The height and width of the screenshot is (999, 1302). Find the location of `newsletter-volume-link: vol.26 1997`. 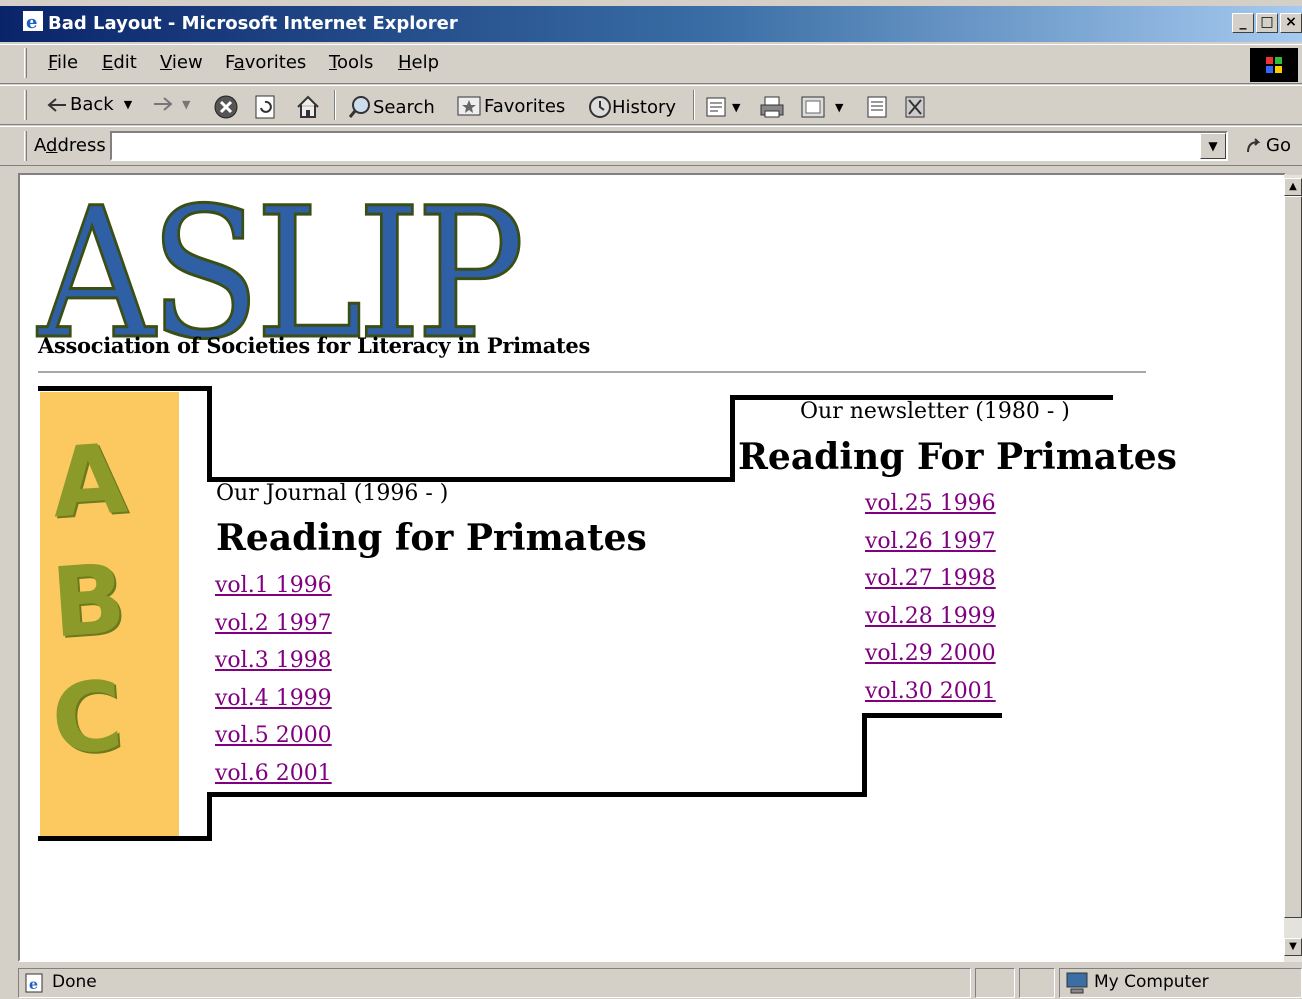

newsletter-volume-link: vol.26 1997 is located at coordinates (930, 542).